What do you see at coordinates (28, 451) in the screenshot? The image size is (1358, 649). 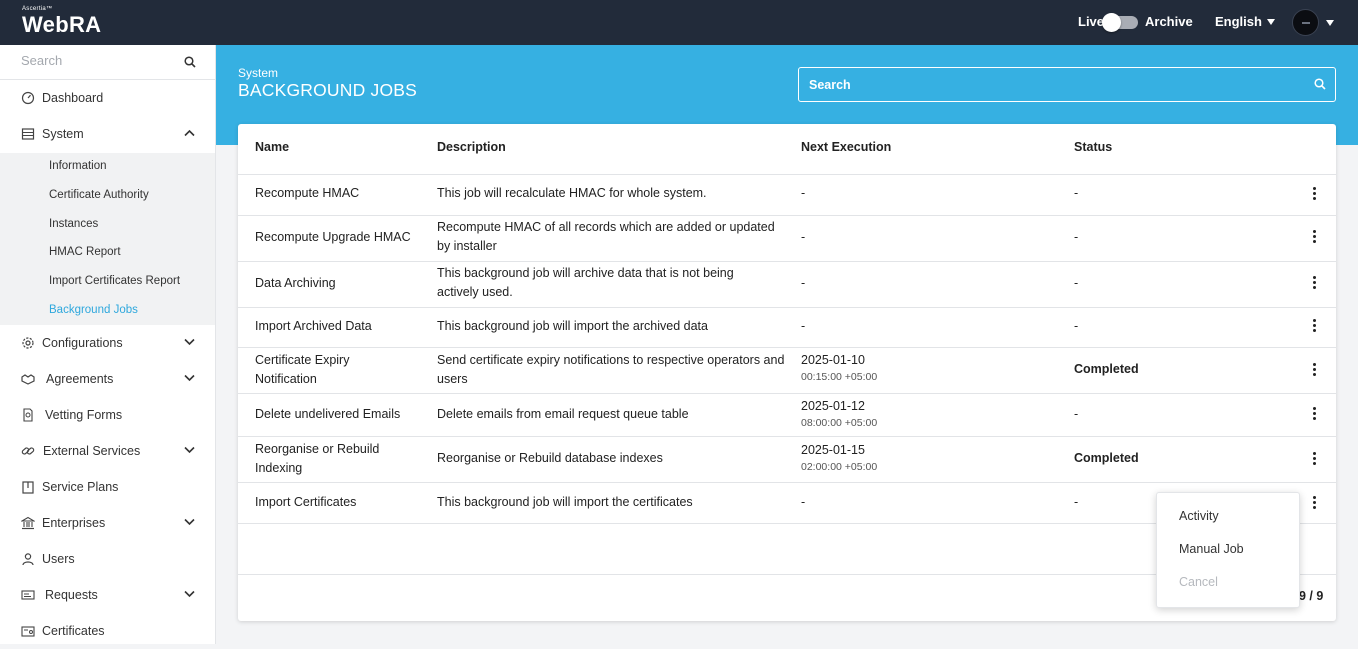 I see `link-icon` at bounding box center [28, 451].